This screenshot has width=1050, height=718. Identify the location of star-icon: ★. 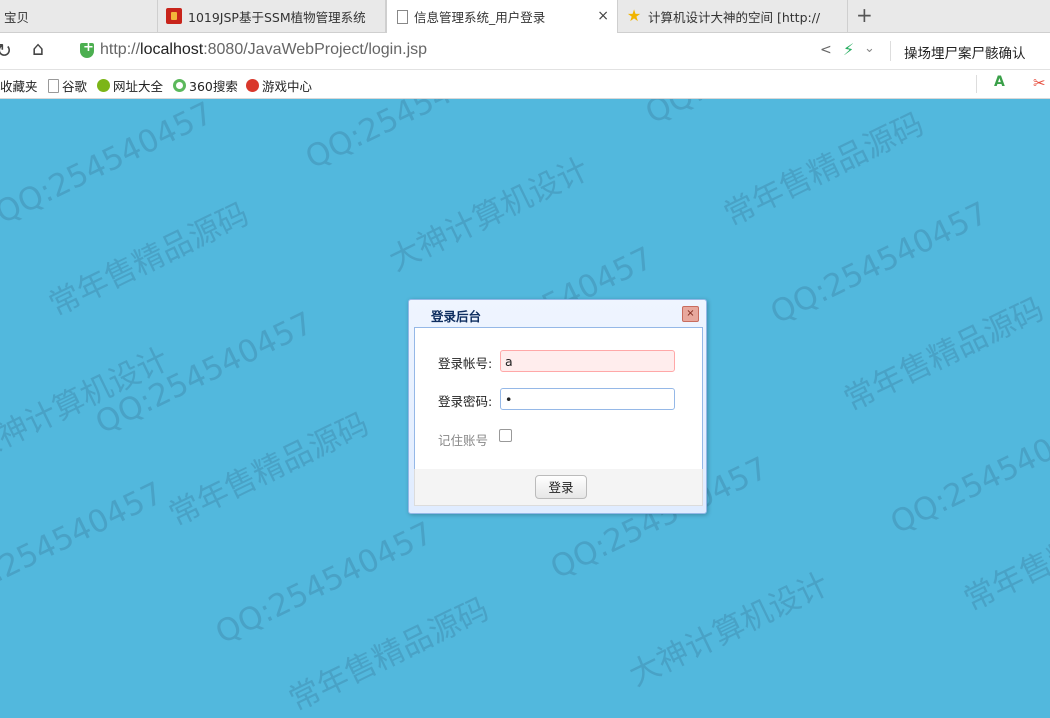
(634, 15).